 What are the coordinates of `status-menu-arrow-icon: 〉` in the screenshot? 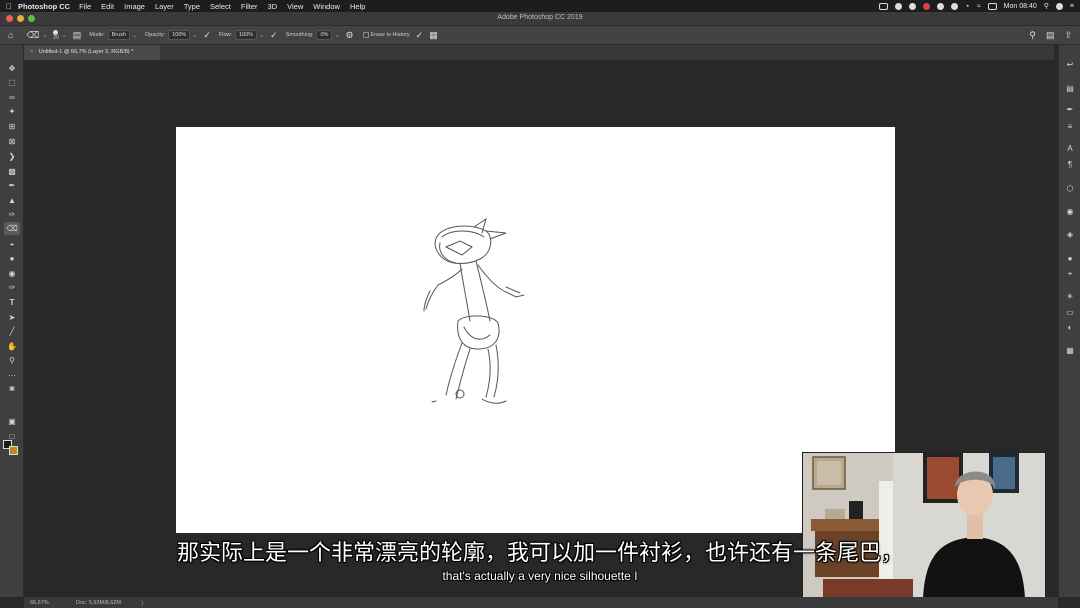 It's located at (144, 603).